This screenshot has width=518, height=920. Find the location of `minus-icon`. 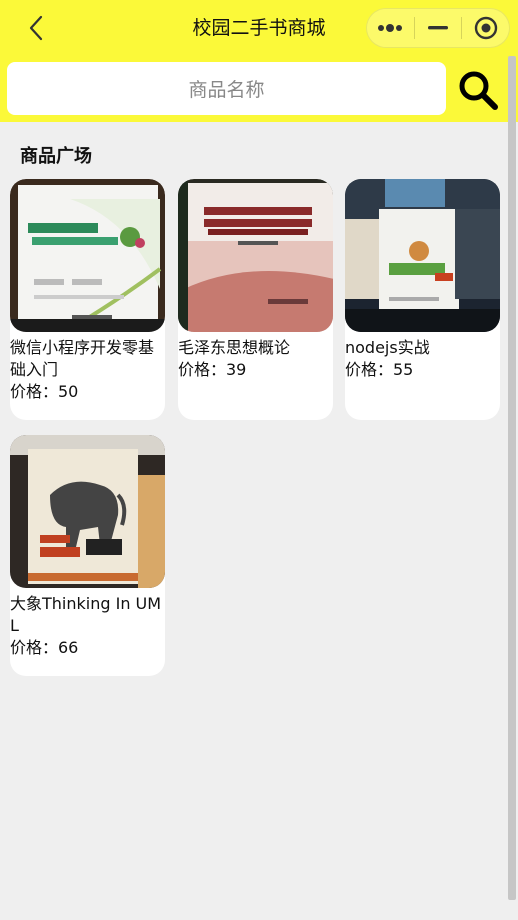

minus-icon is located at coordinates (438, 28).